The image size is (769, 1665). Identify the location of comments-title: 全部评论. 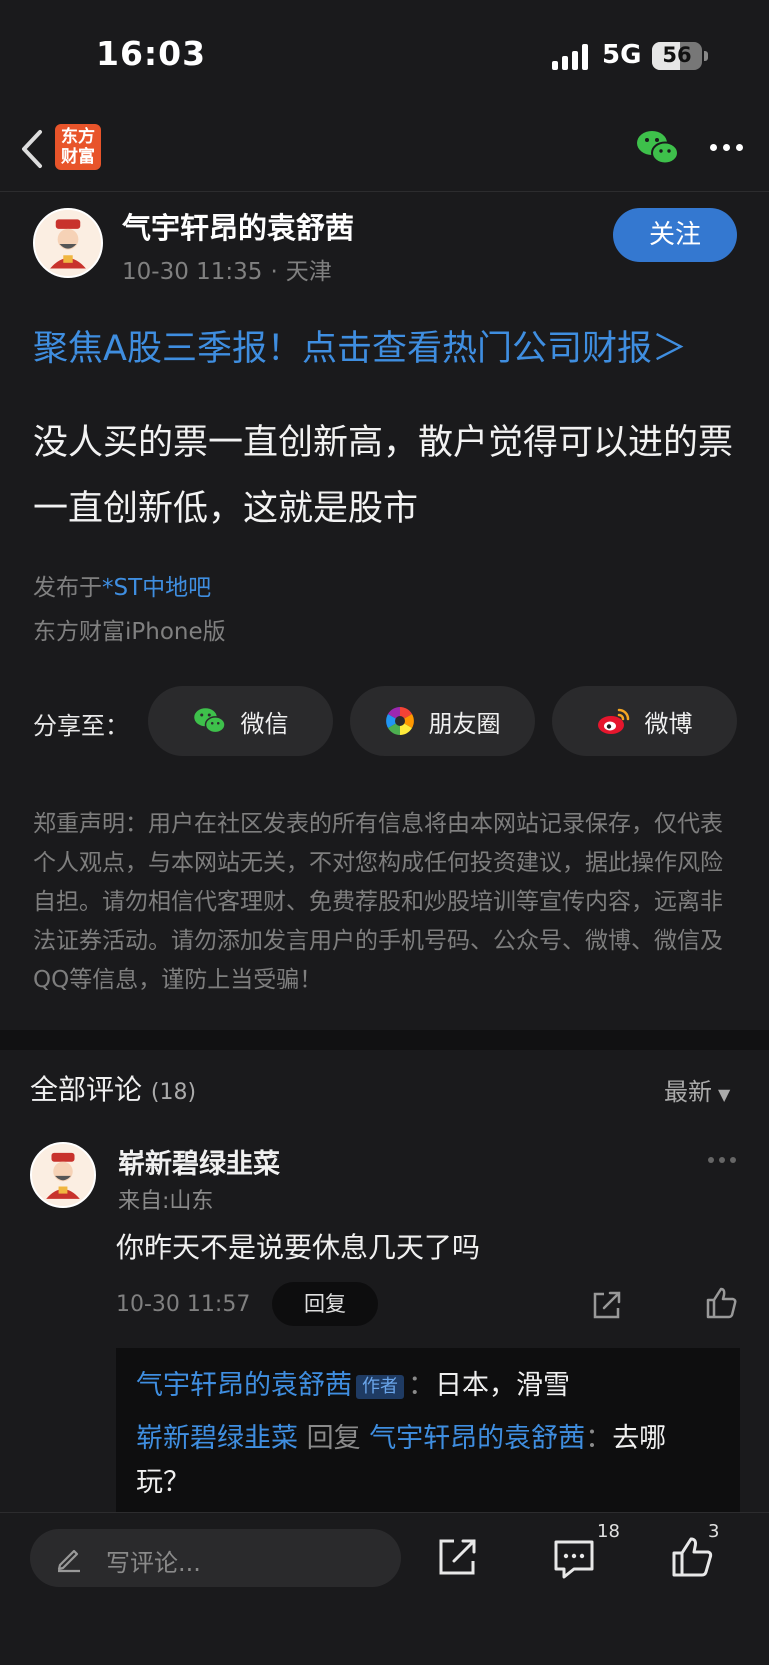
(86, 1089).